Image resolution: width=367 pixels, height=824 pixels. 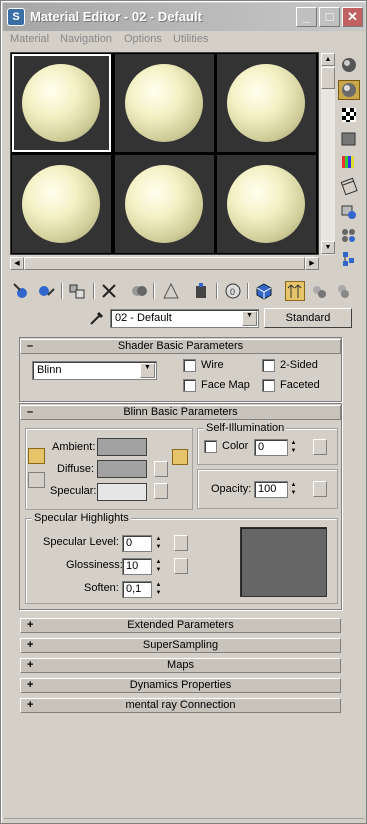 What do you see at coordinates (312, 263) in the screenshot?
I see `scroll-right-arrow-icon: ▶` at bounding box center [312, 263].